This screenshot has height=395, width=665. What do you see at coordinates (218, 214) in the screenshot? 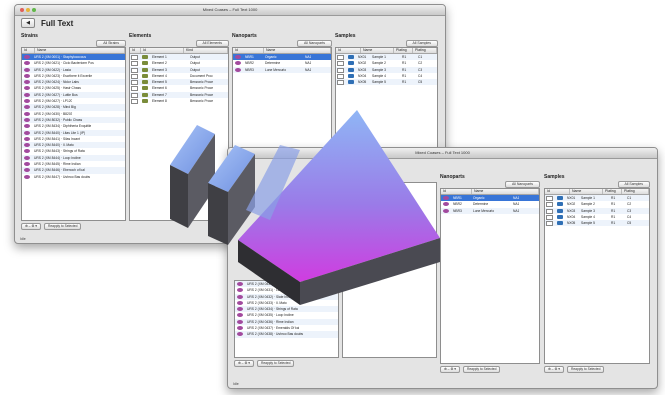
I see `arrow-tail-block-2-side` at bounding box center [218, 214].